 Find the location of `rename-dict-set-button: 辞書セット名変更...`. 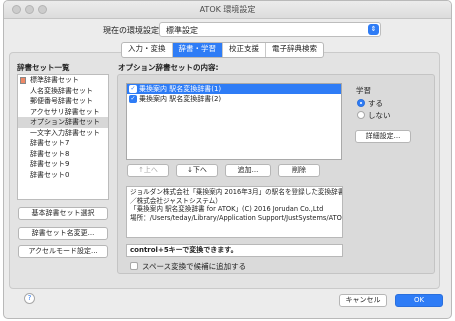

rename-dict-set-button: 辞書セット名変更... is located at coordinates (63, 233).